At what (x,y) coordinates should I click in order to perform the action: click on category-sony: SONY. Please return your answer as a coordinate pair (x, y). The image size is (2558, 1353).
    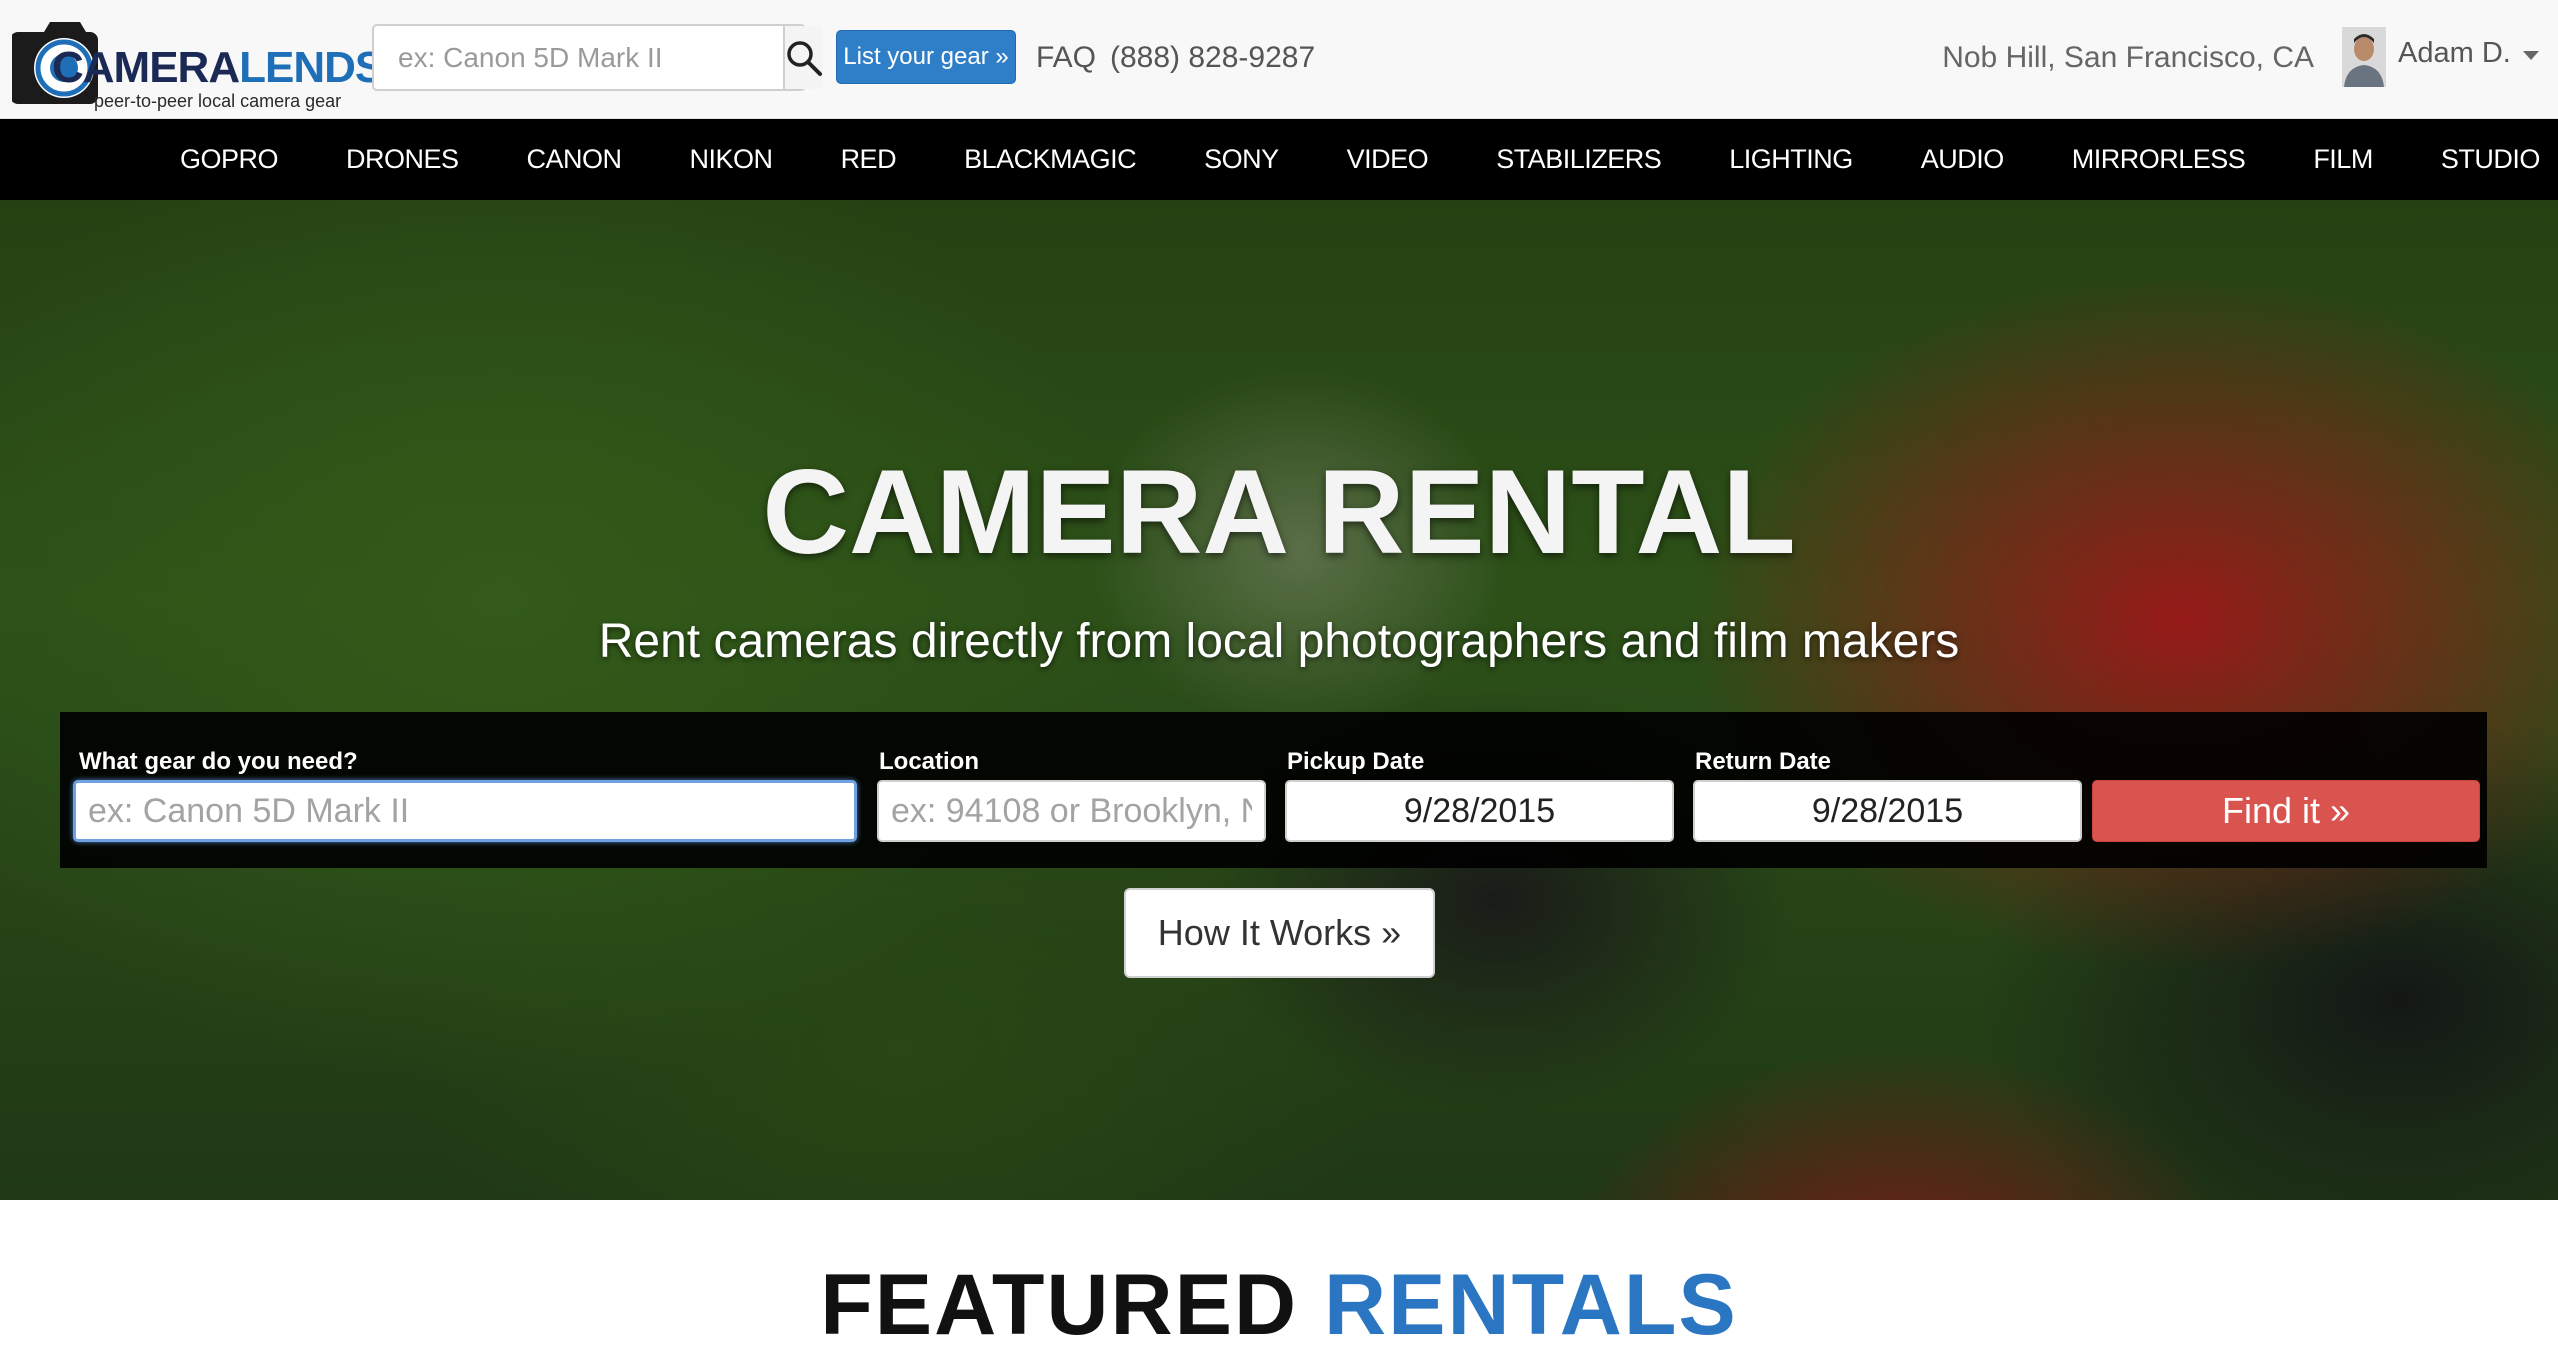
    Looking at the image, I should click on (1241, 159).